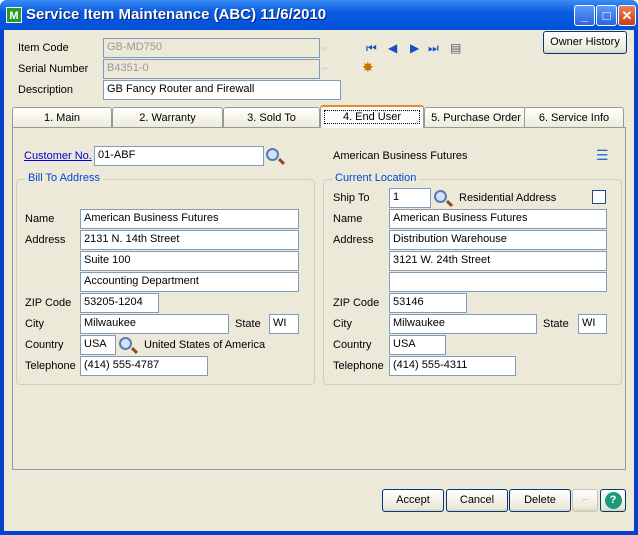 The height and width of the screenshot is (535, 638). What do you see at coordinates (606, 15) in the screenshot?
I see `maximize-button: □` at bounding box center [606, 15].